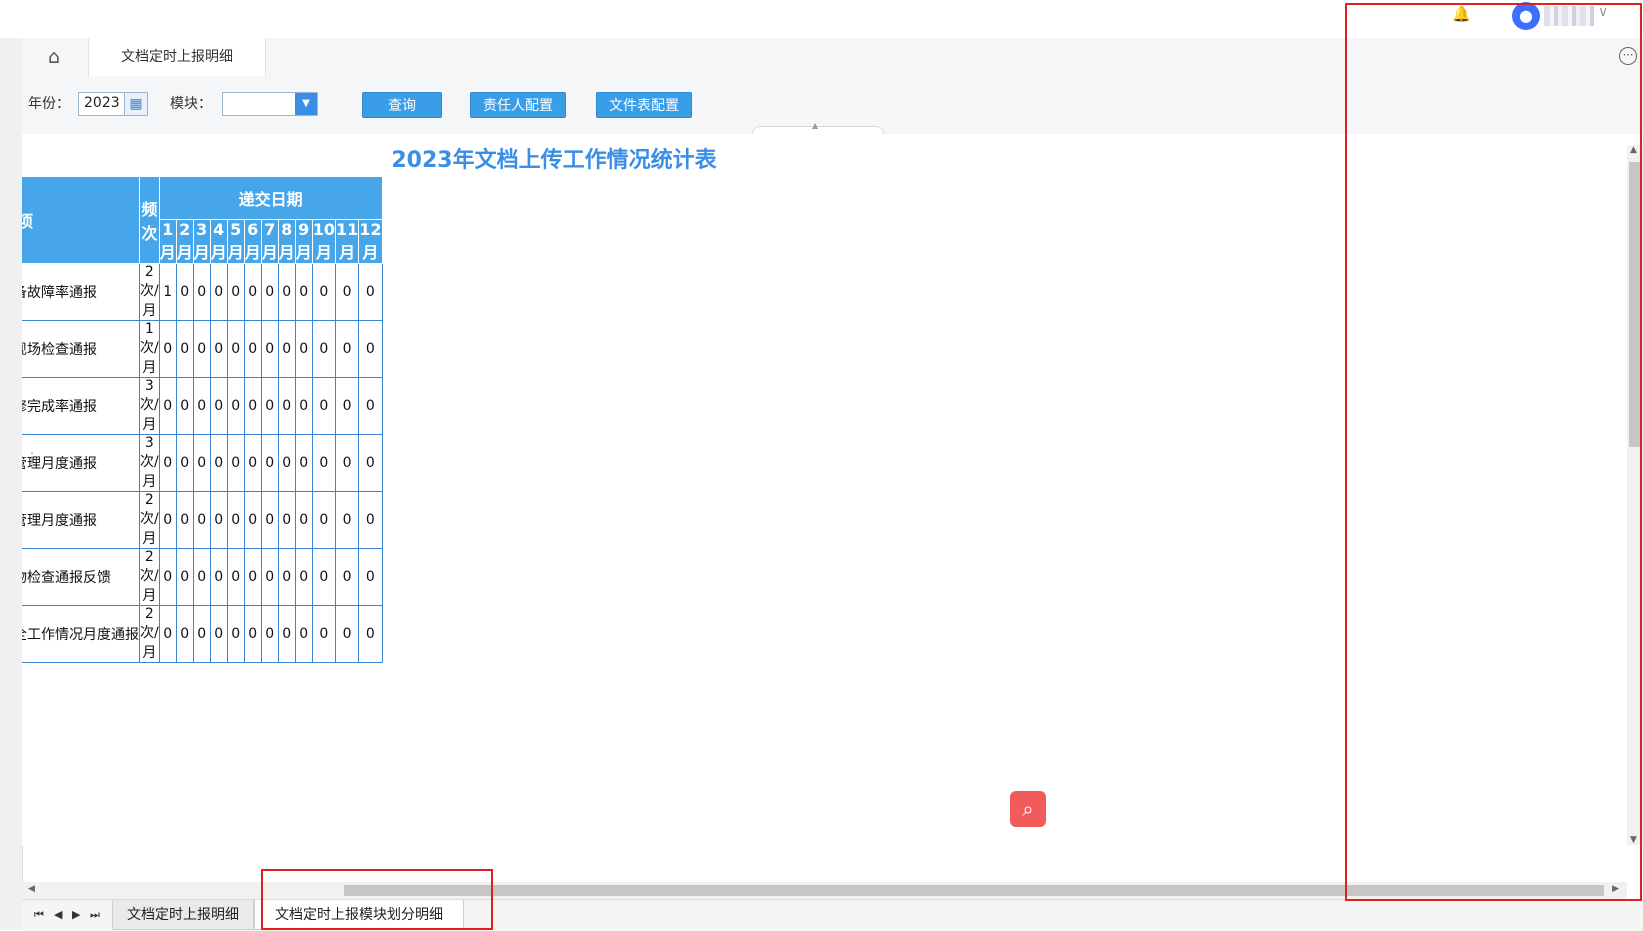 The width and height of the screenshot is (1643, 931). What do you see at coordinates (518, 105) in the screenshot?
I see `owner-config-button: 责任人配置` at bounding box center [518, 105].